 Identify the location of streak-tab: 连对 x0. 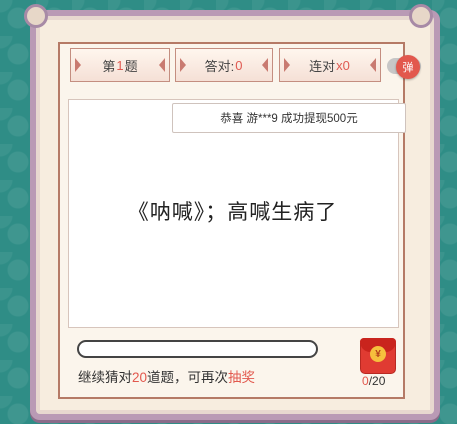
(330, 65).